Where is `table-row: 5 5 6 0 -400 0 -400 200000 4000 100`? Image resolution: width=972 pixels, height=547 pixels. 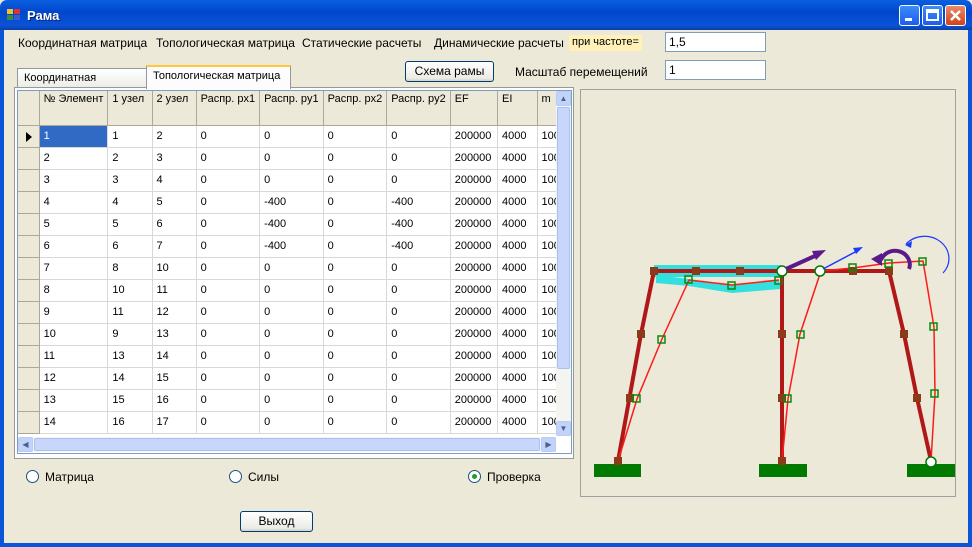
table-row: 5 5 6 0 -400 0 -400 200000 4000 100 is located at coordinates (294, 224).